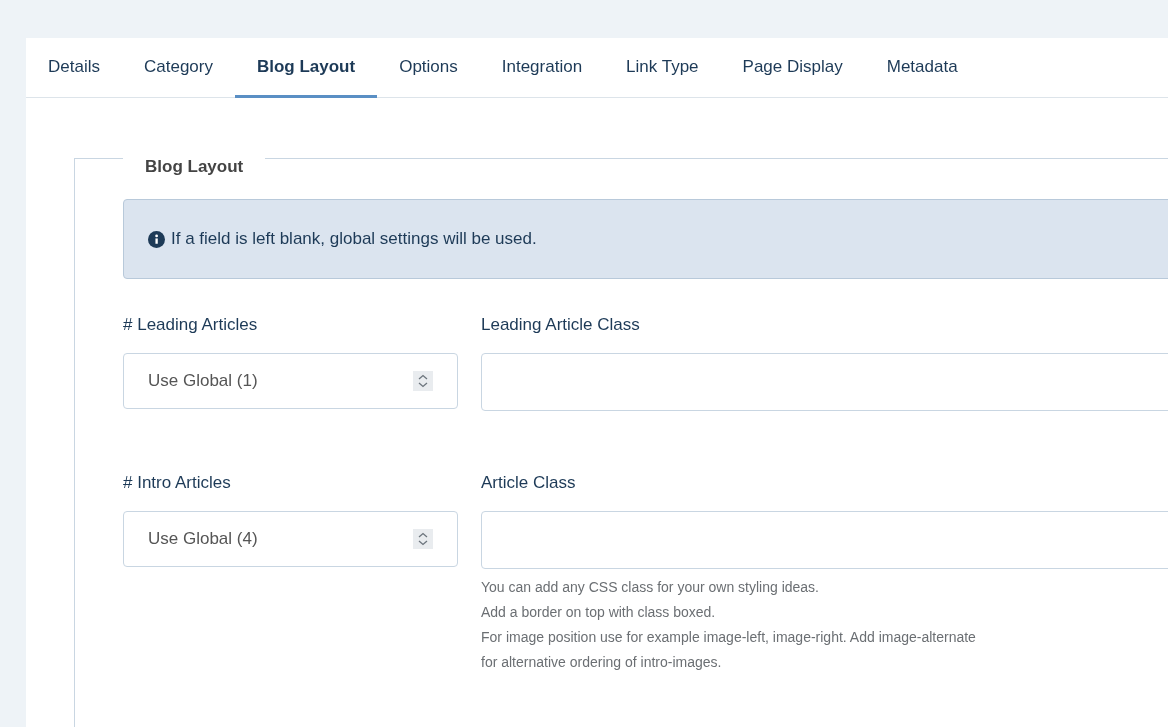  I want to click on tab: Page Display, so click(792, 68).